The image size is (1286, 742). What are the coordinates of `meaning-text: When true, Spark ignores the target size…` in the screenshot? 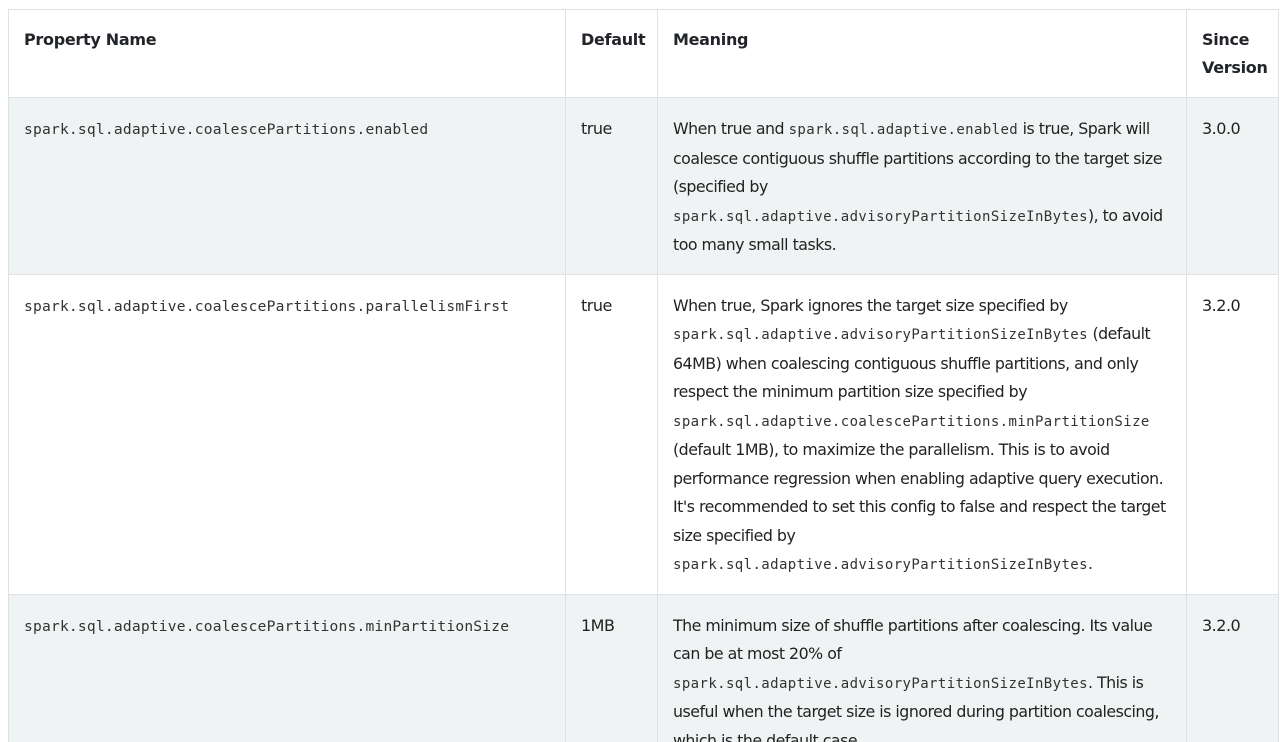 It's located at (870, 305).